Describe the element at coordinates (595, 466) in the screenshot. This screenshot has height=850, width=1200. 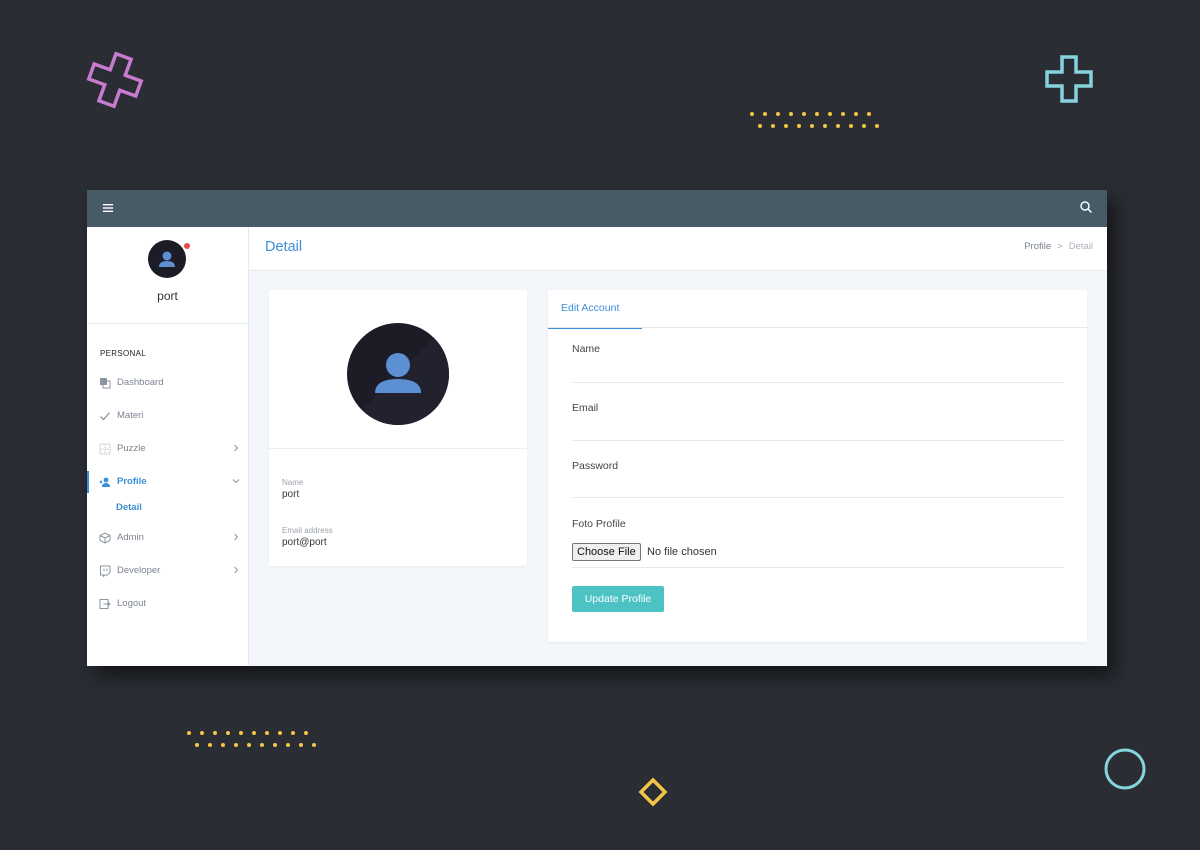
I see `password-field-label: Password` at that location.